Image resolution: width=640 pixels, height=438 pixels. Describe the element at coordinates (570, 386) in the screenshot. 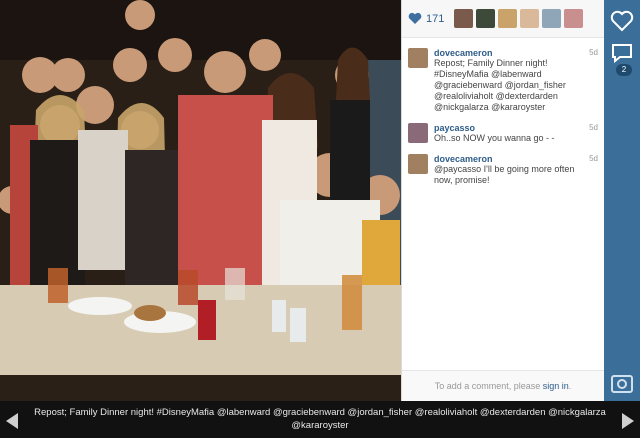

I see `add-comment-suffix: .` at that location.